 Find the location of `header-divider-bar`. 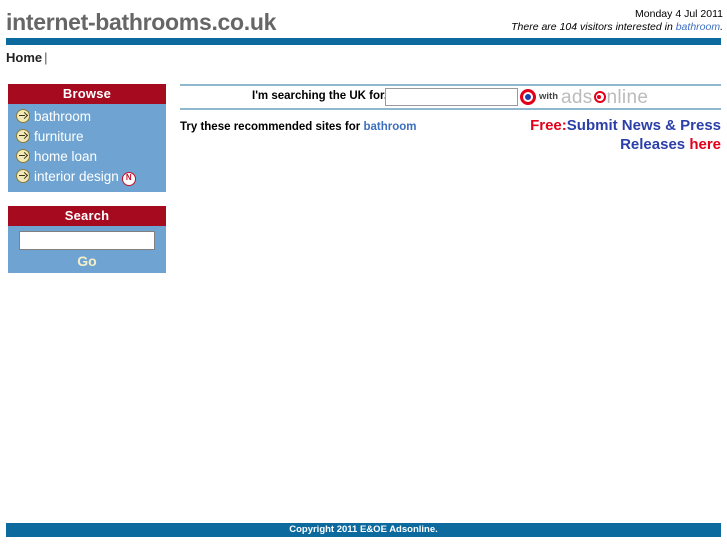

header-divider-bar is located at coordinates (363, 41).